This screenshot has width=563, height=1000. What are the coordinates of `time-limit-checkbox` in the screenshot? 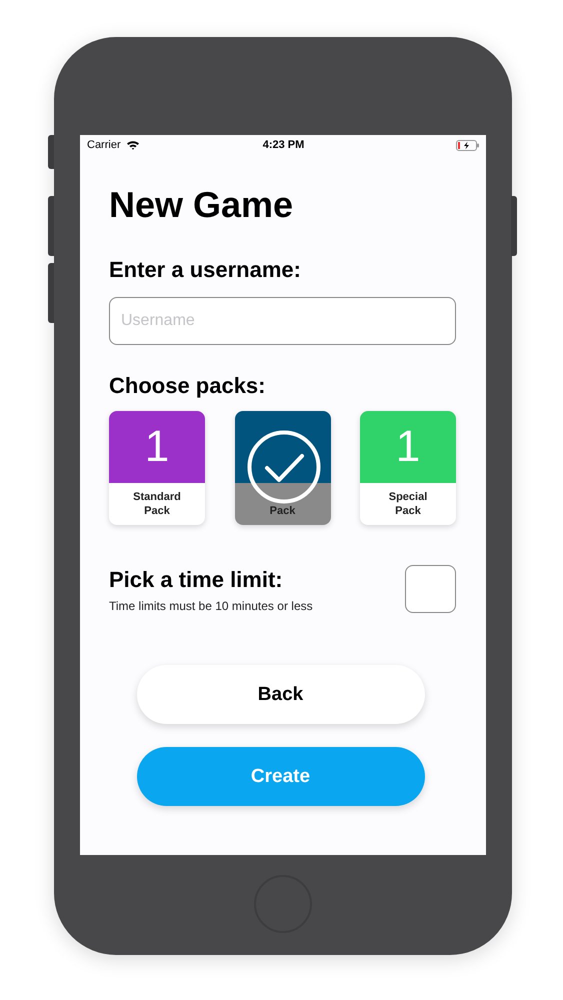 It's located at (430, 589).